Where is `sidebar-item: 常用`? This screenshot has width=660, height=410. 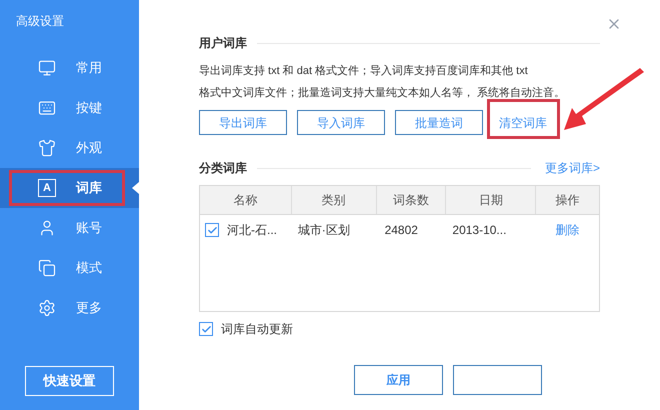 sidebar-item: 常用 is located at coordinates (69, 68).